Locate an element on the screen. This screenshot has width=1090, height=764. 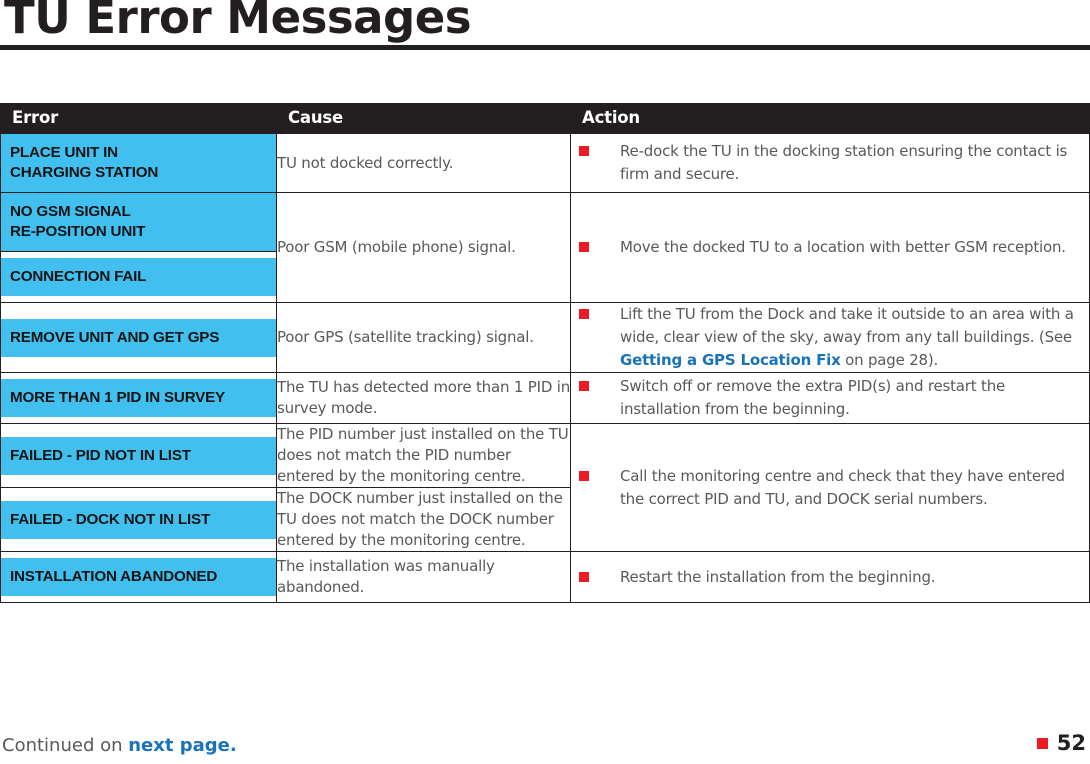
error-code-chip: FAILED - PID NOT IN LIST is located at coordinates (138, 455).